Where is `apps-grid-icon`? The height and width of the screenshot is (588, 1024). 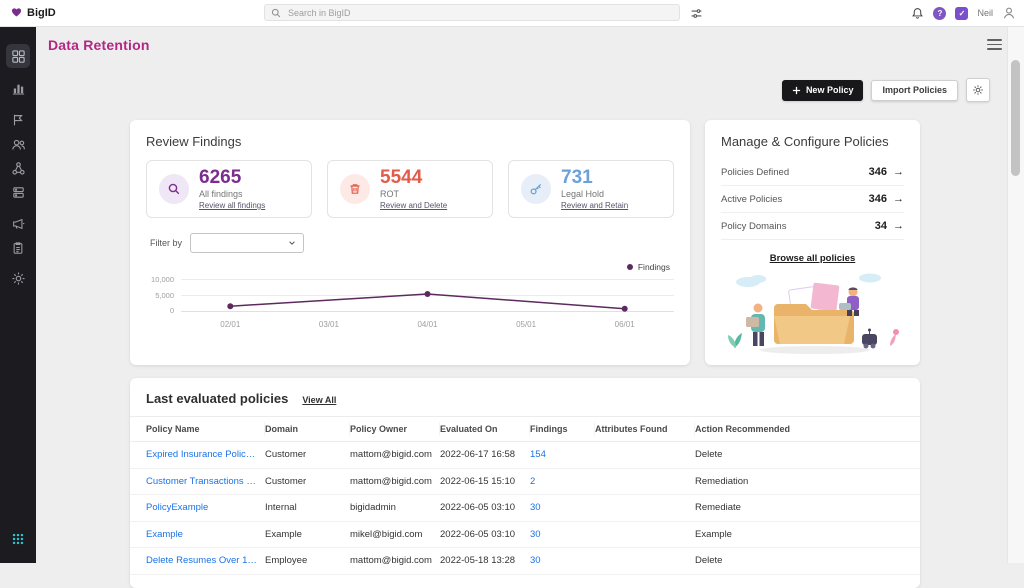
apps-grid-icon is located at coordinates (18, 539).